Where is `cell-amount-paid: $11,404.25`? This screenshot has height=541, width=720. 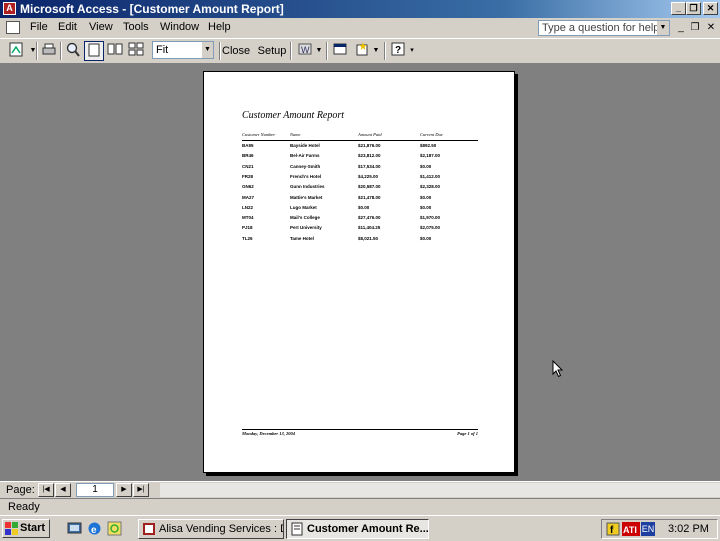
cell-amount-paid: $11,404.25 is located at coordinates (369, 228).